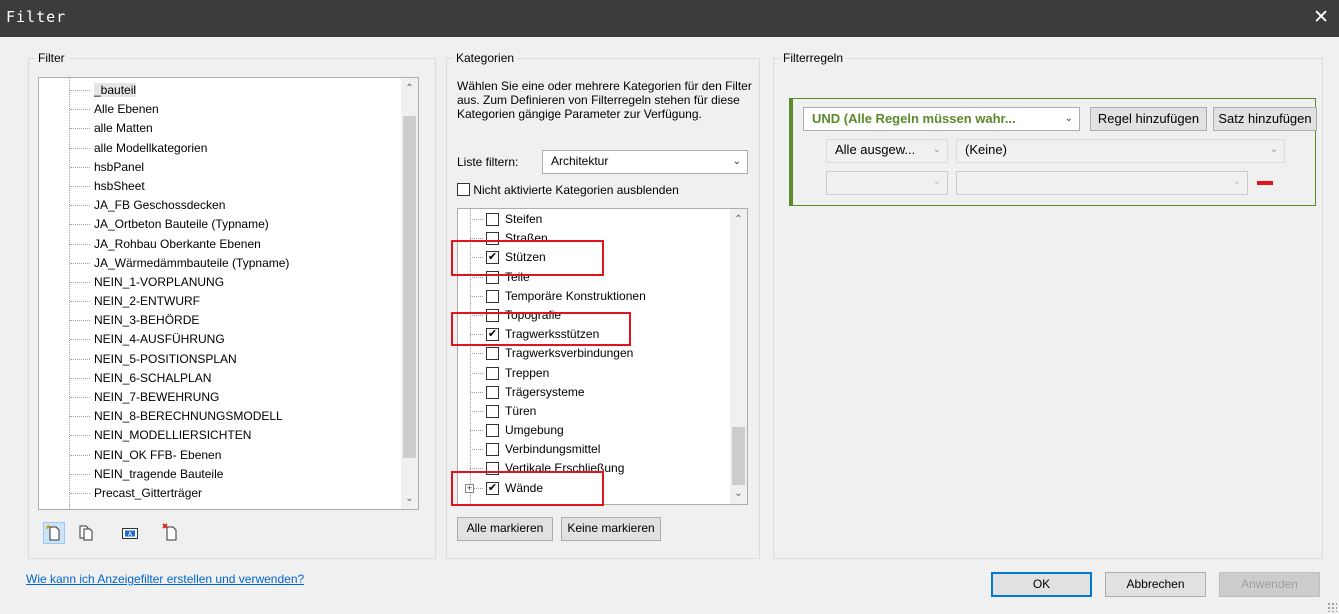 This screenshot has height=614, width=1339. What do you see at coordinates (148, 492) in the screenshot?
I see `filter-list-item-label: Precast_Gitterträger` at bounding box center [148, 492].